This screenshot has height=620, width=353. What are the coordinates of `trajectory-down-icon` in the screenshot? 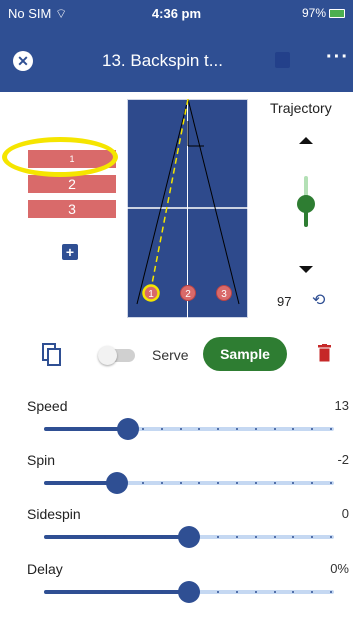 It's located at (306, 269).